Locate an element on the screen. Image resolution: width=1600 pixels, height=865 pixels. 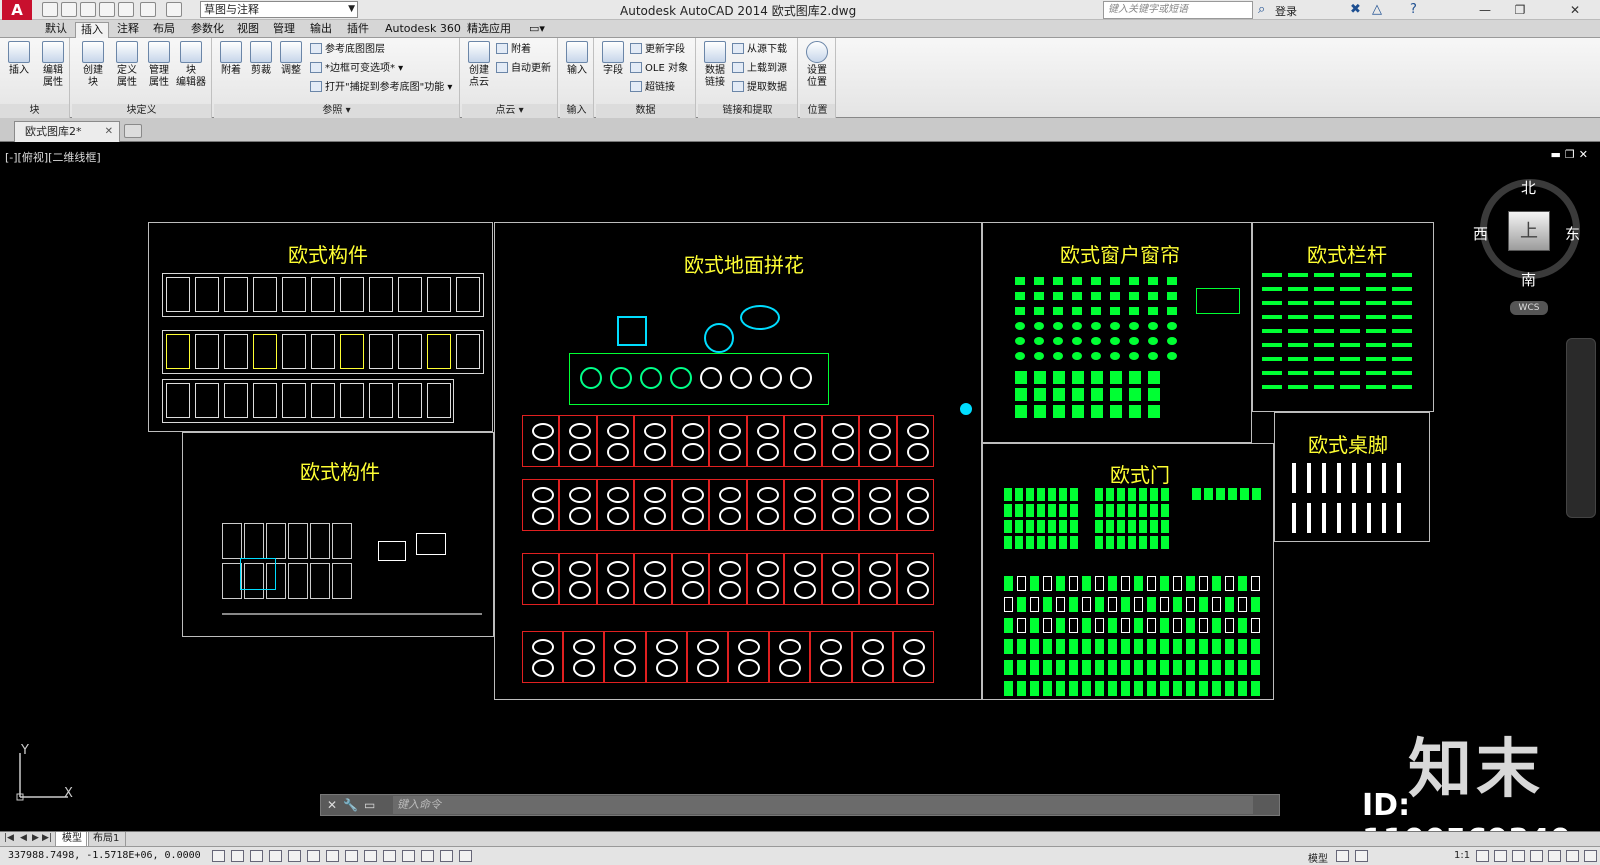
tab-view: 视图 is located at coordinates (248, 30).